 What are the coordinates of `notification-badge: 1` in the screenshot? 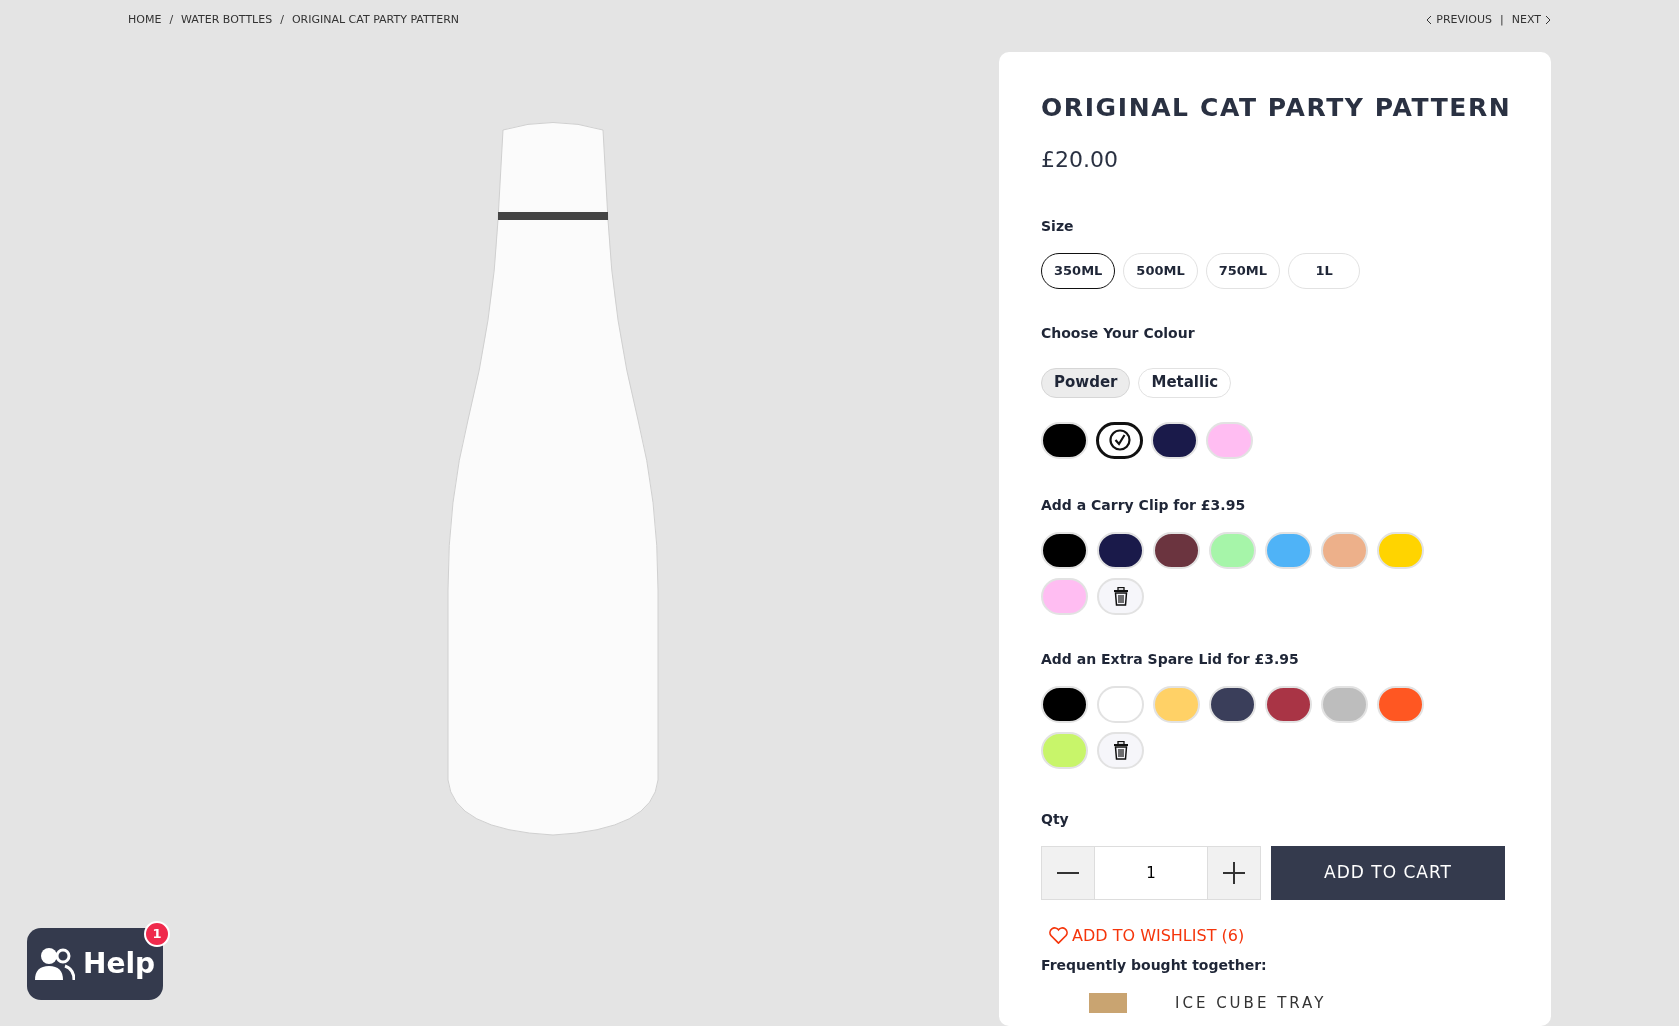 It's located at (157, 934).